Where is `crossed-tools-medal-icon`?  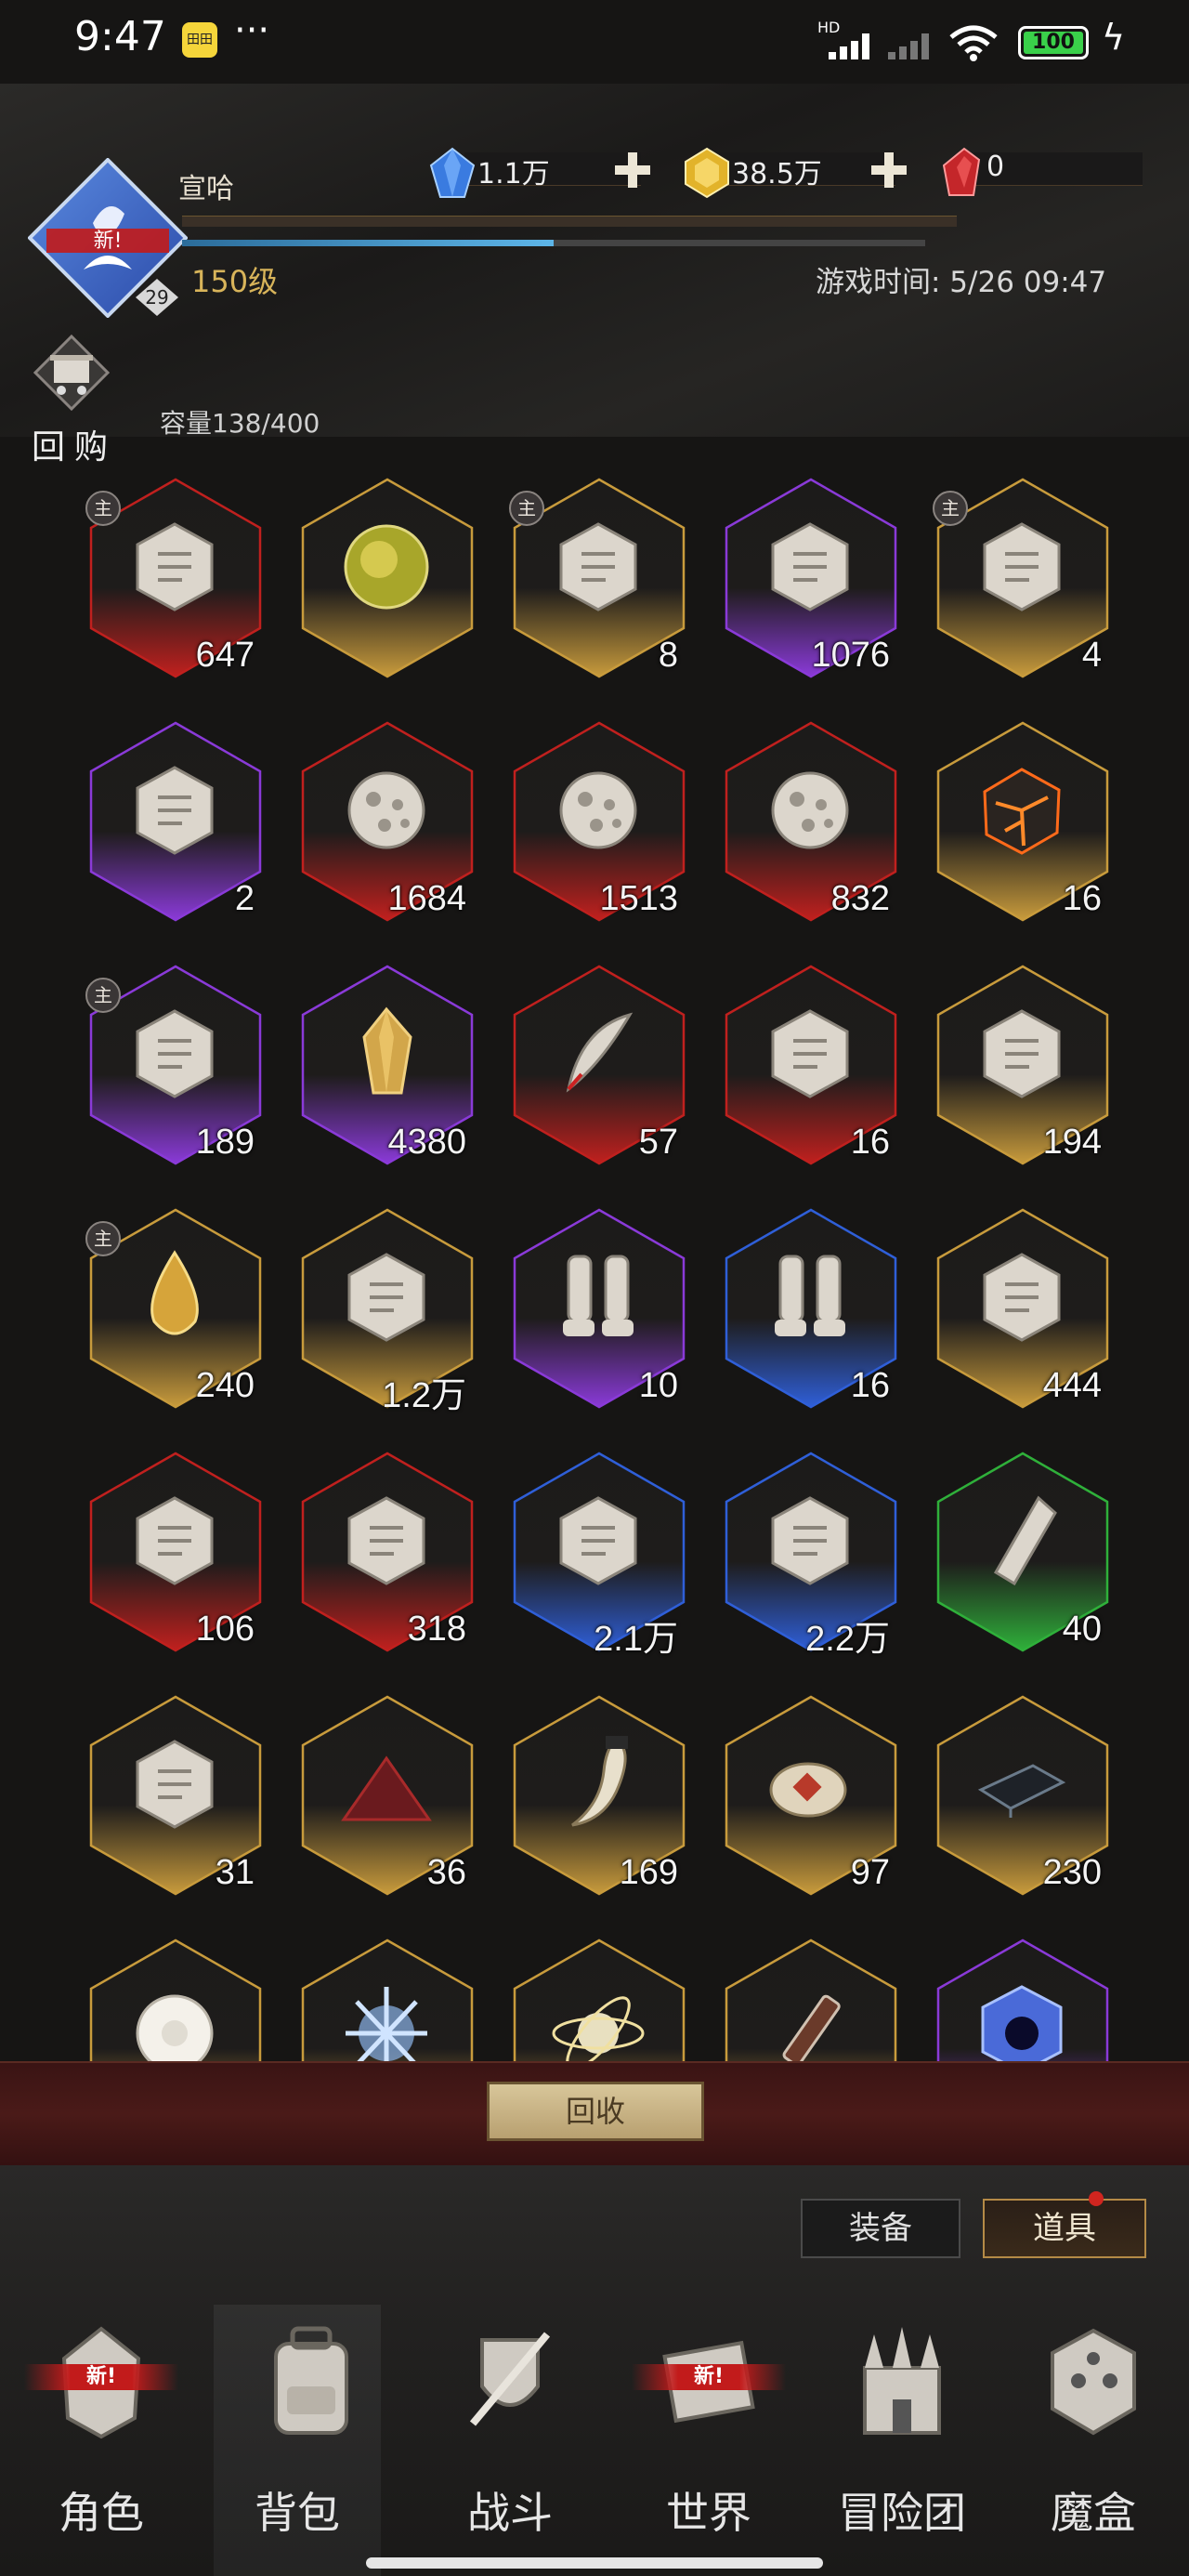 crossed-tools-medal-icon is located at coordinates (175, 1784).